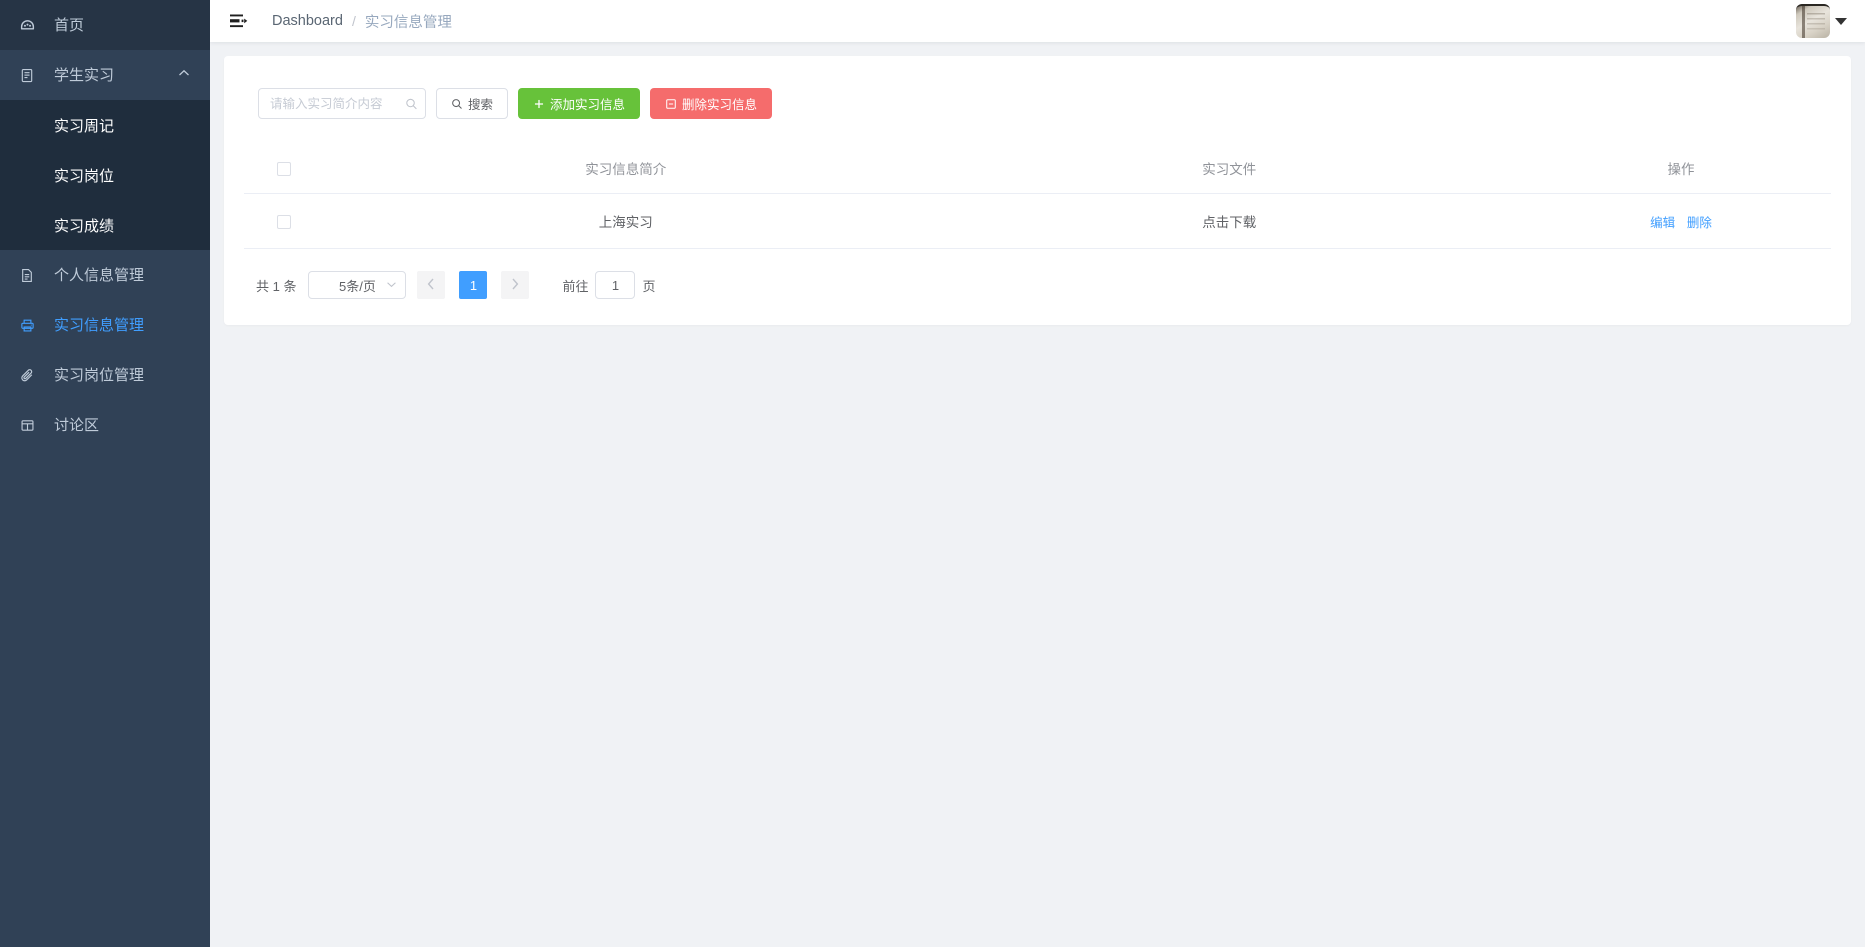  Describe the element at coordinates (1037, 274) in the screenshot. I see `pagination: 共 1 条 5条/页 1 前往 1 页` at that location.